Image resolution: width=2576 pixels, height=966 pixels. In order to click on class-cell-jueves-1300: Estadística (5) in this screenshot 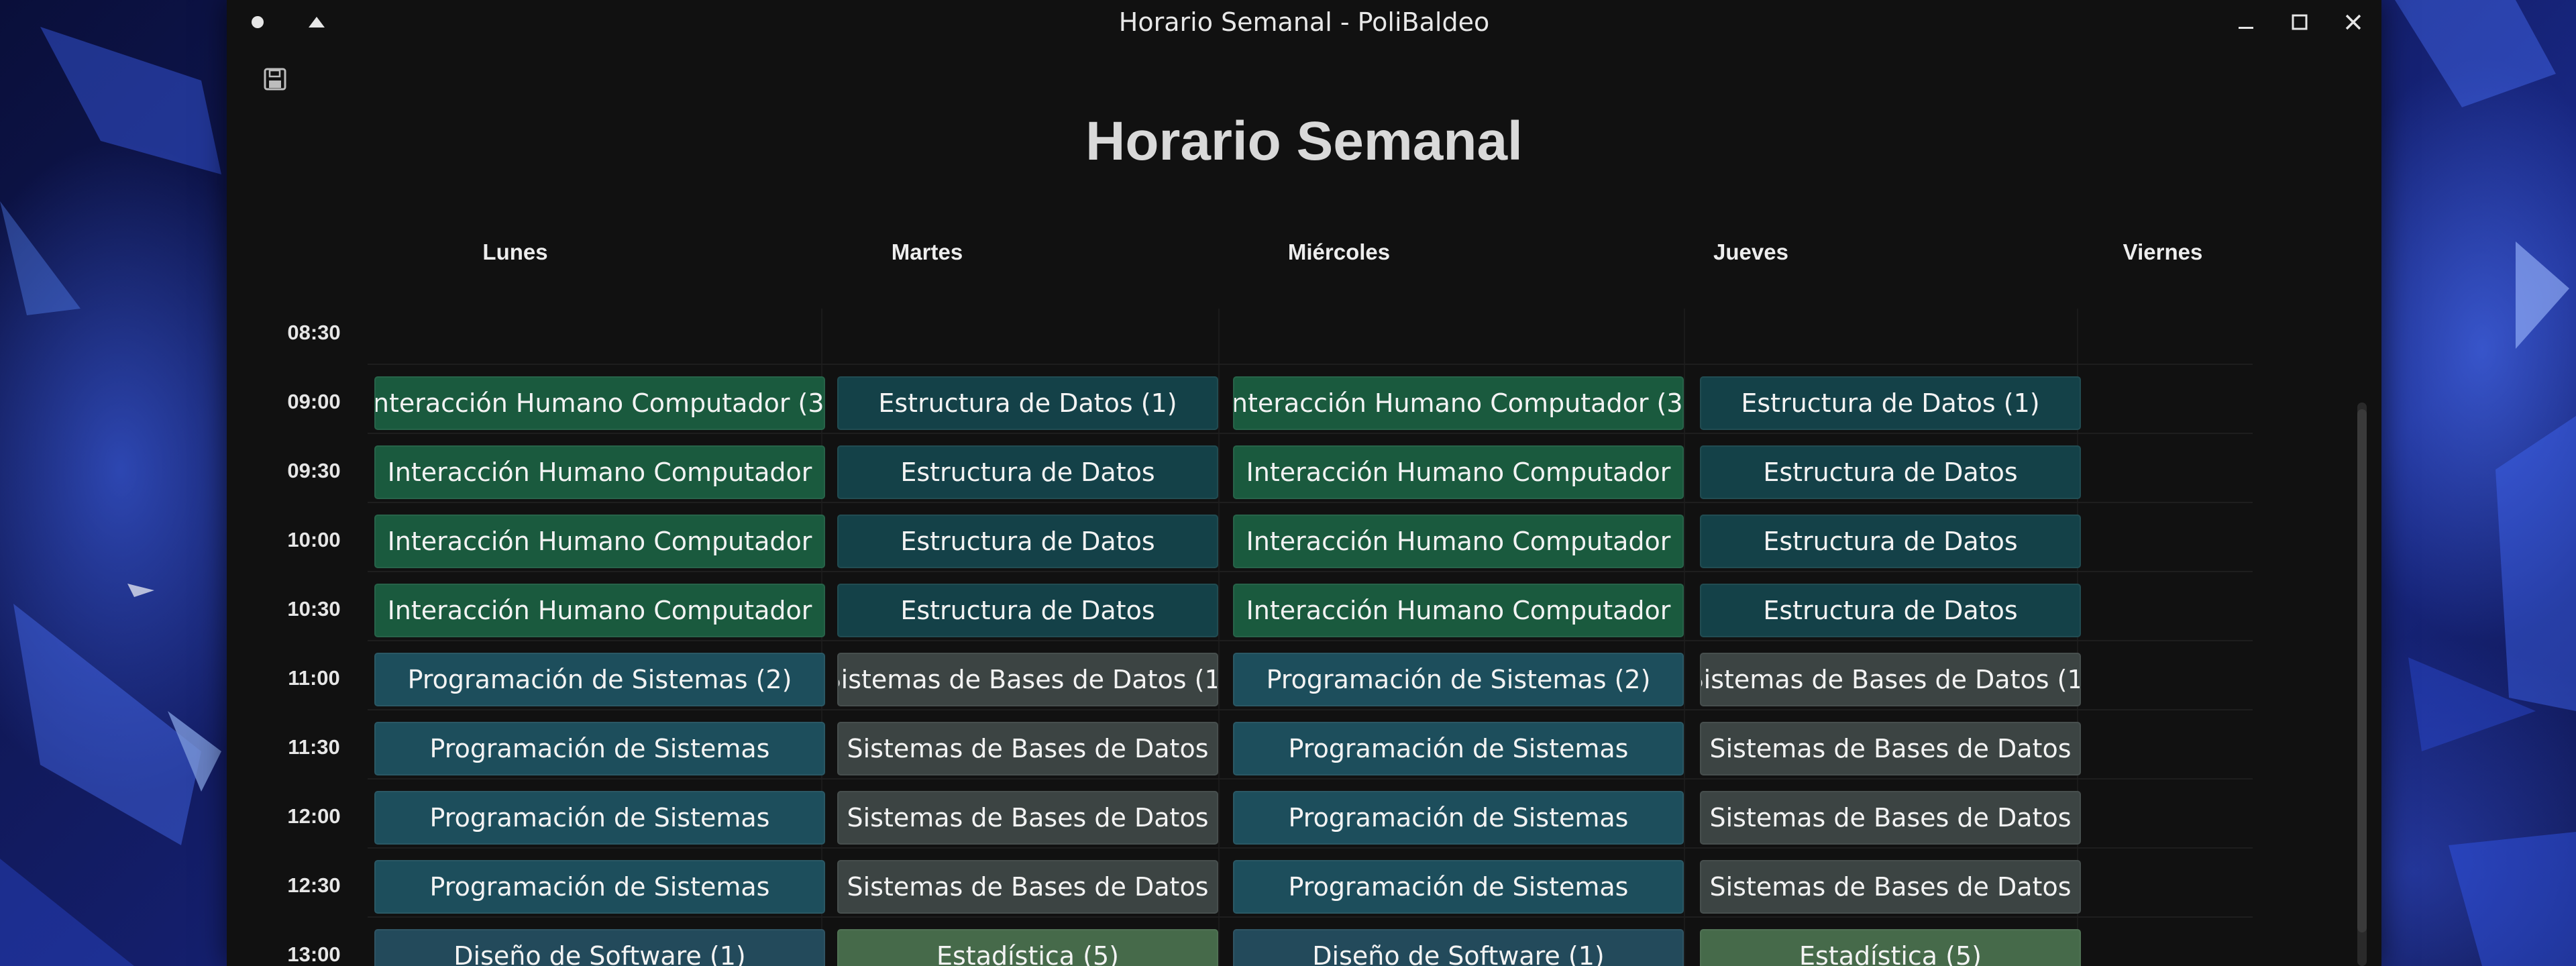, I will do `click(1890, 947)`.